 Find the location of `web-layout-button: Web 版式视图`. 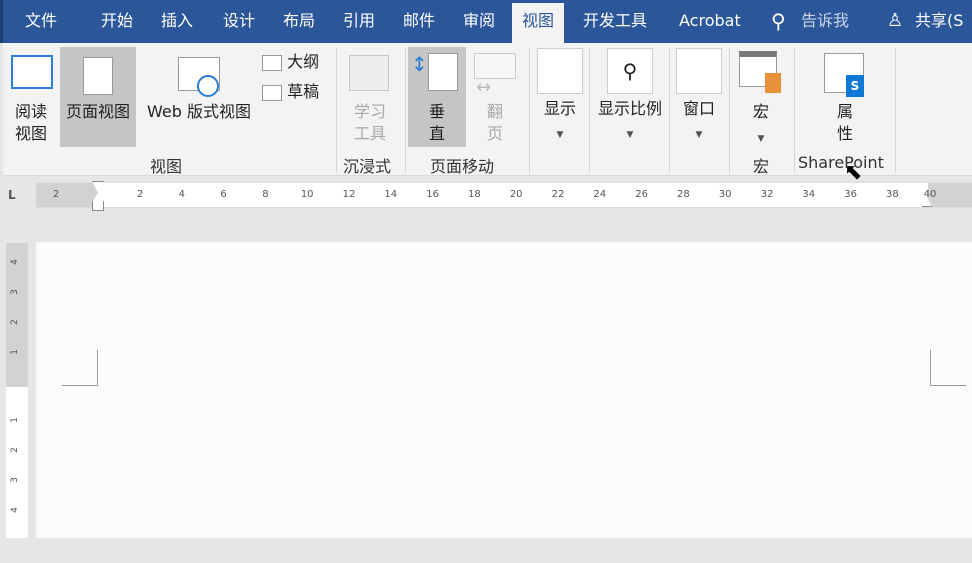

web-layout-button: Web 版式视图 is located at coordinates (199, 97).